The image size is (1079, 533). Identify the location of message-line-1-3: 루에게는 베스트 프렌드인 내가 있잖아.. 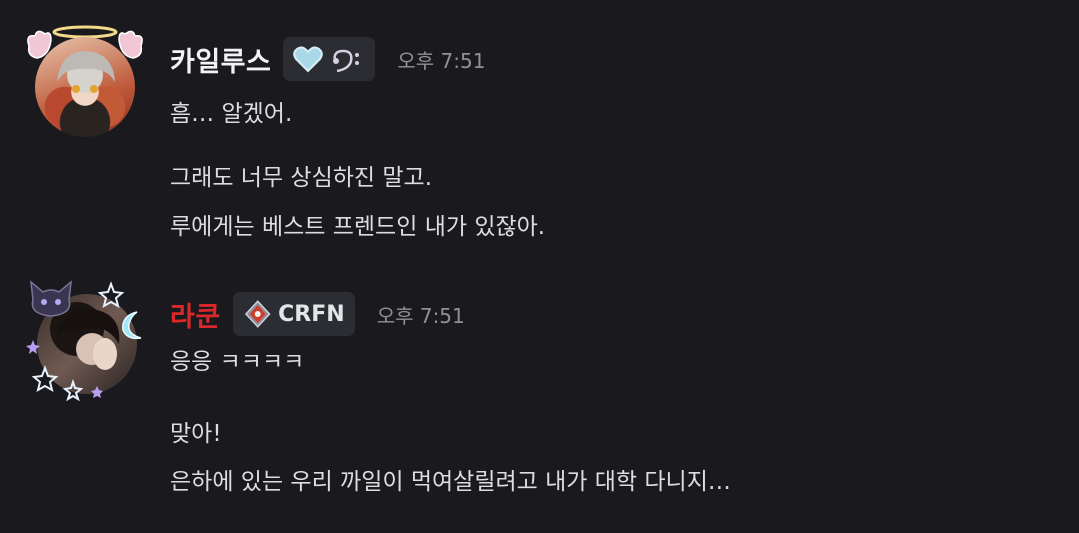
(358, 227).